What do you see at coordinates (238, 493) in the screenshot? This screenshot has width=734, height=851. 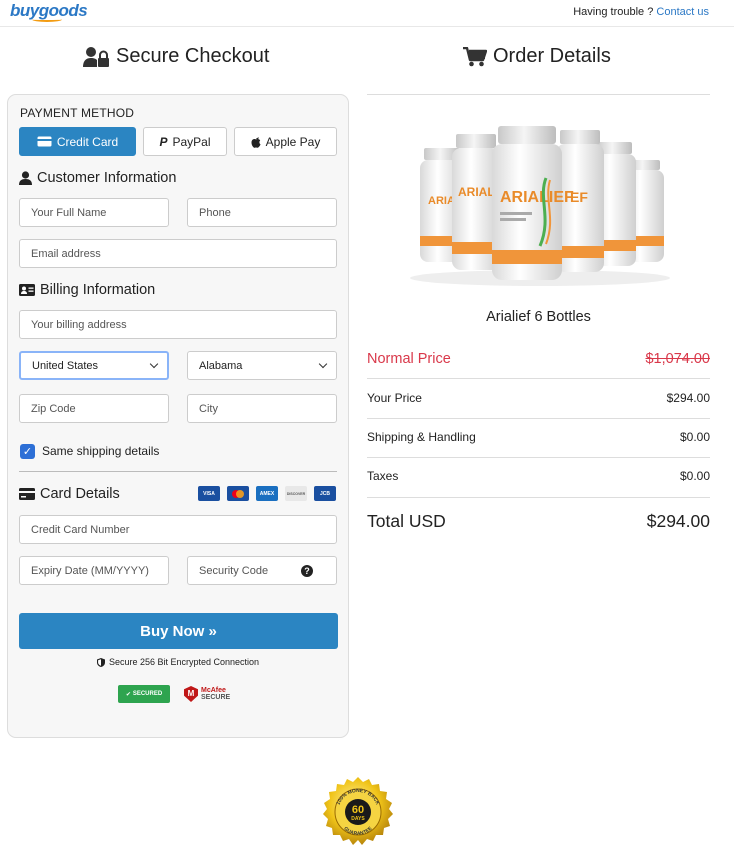 I see `mastercard-icon` at bounding box center [238, 493].